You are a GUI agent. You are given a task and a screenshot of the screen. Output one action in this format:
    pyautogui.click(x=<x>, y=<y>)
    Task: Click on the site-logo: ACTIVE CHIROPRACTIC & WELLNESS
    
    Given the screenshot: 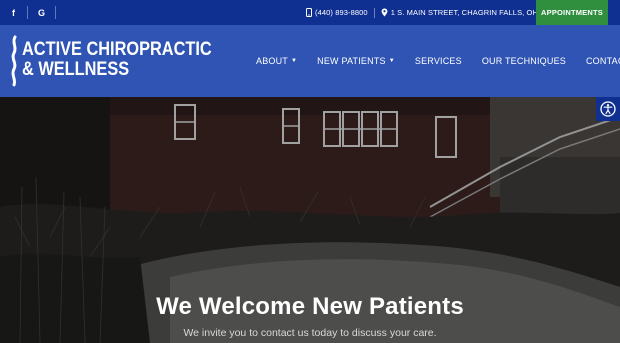 What is the action you would take?
    pyautogui.click(x=110, y=62)
    